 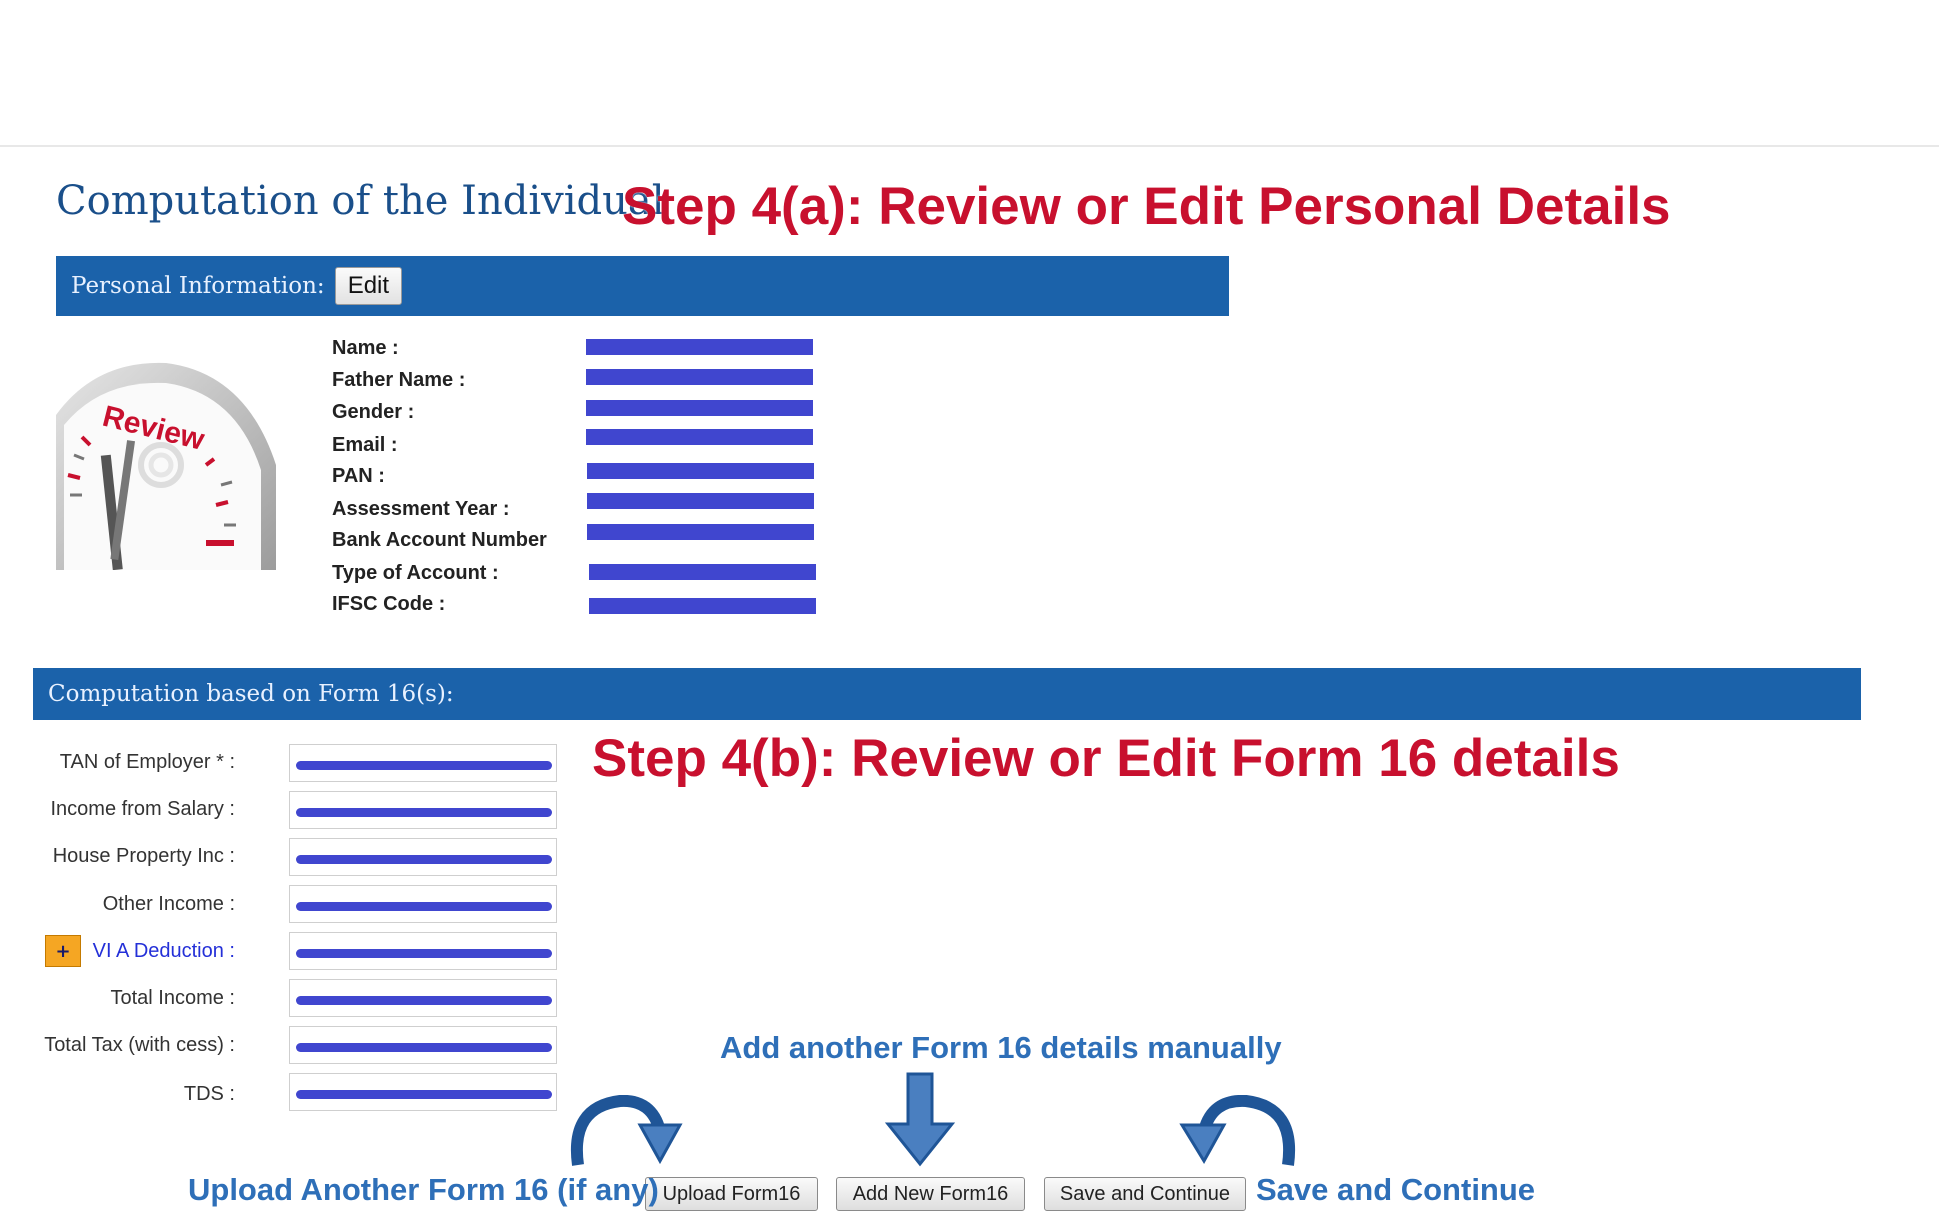 I want to click on total-income-field, so click(x=423, y=998).